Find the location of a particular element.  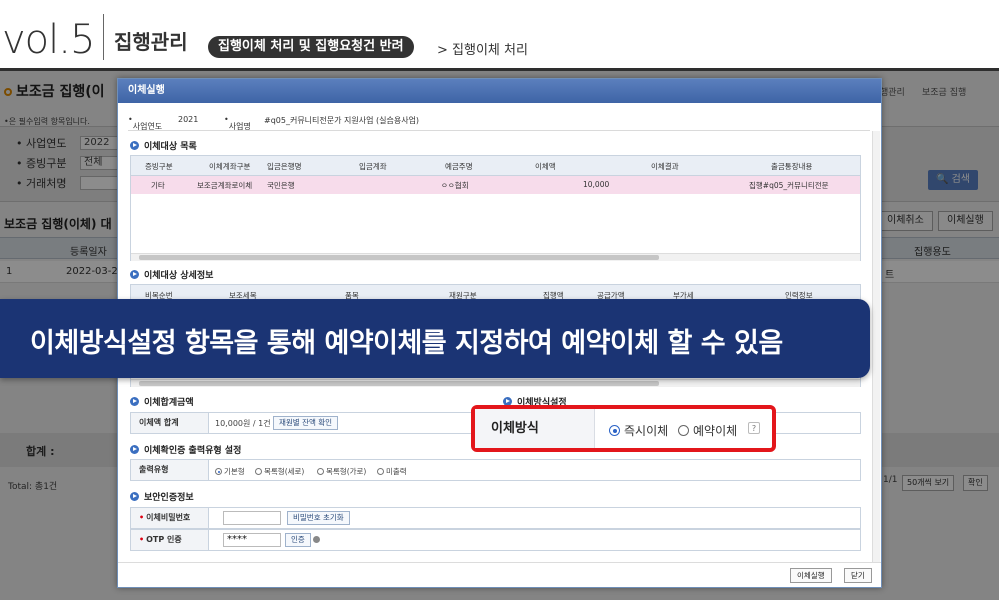

otp-input: **** is located at coordinates (252, 540).